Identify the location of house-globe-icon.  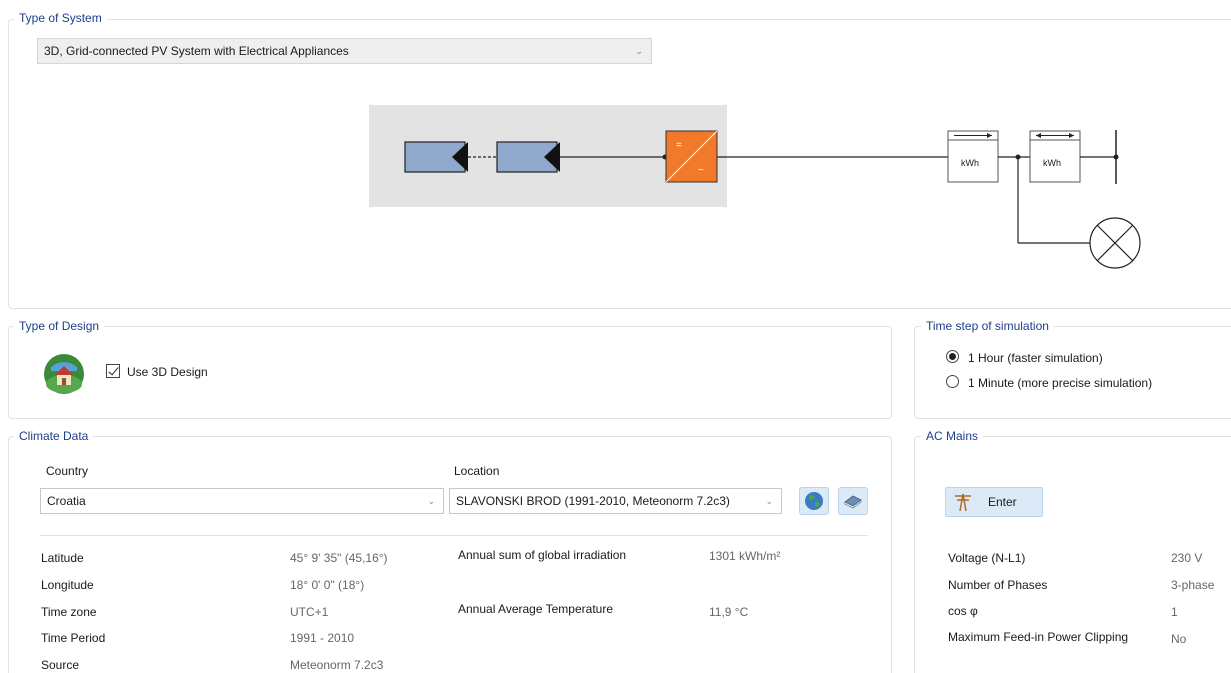
(64, 374).